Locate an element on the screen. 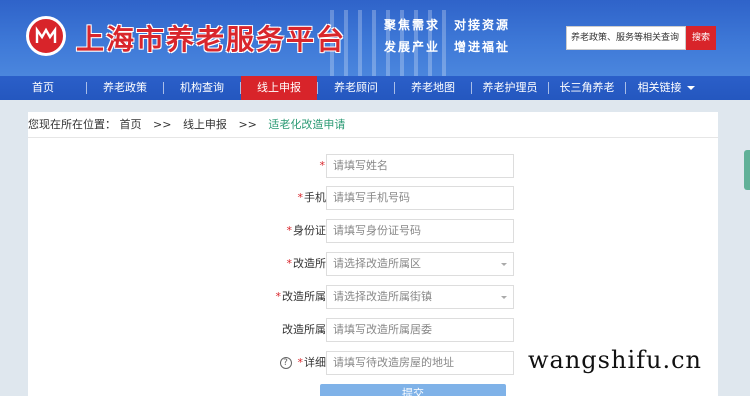 The width and height of the screenshot is (750, 396). breadcrumb: 您现在所在位置： 首页 >> 线上申报 >> 适老化改造申请 is located at coordinates (373, 125).